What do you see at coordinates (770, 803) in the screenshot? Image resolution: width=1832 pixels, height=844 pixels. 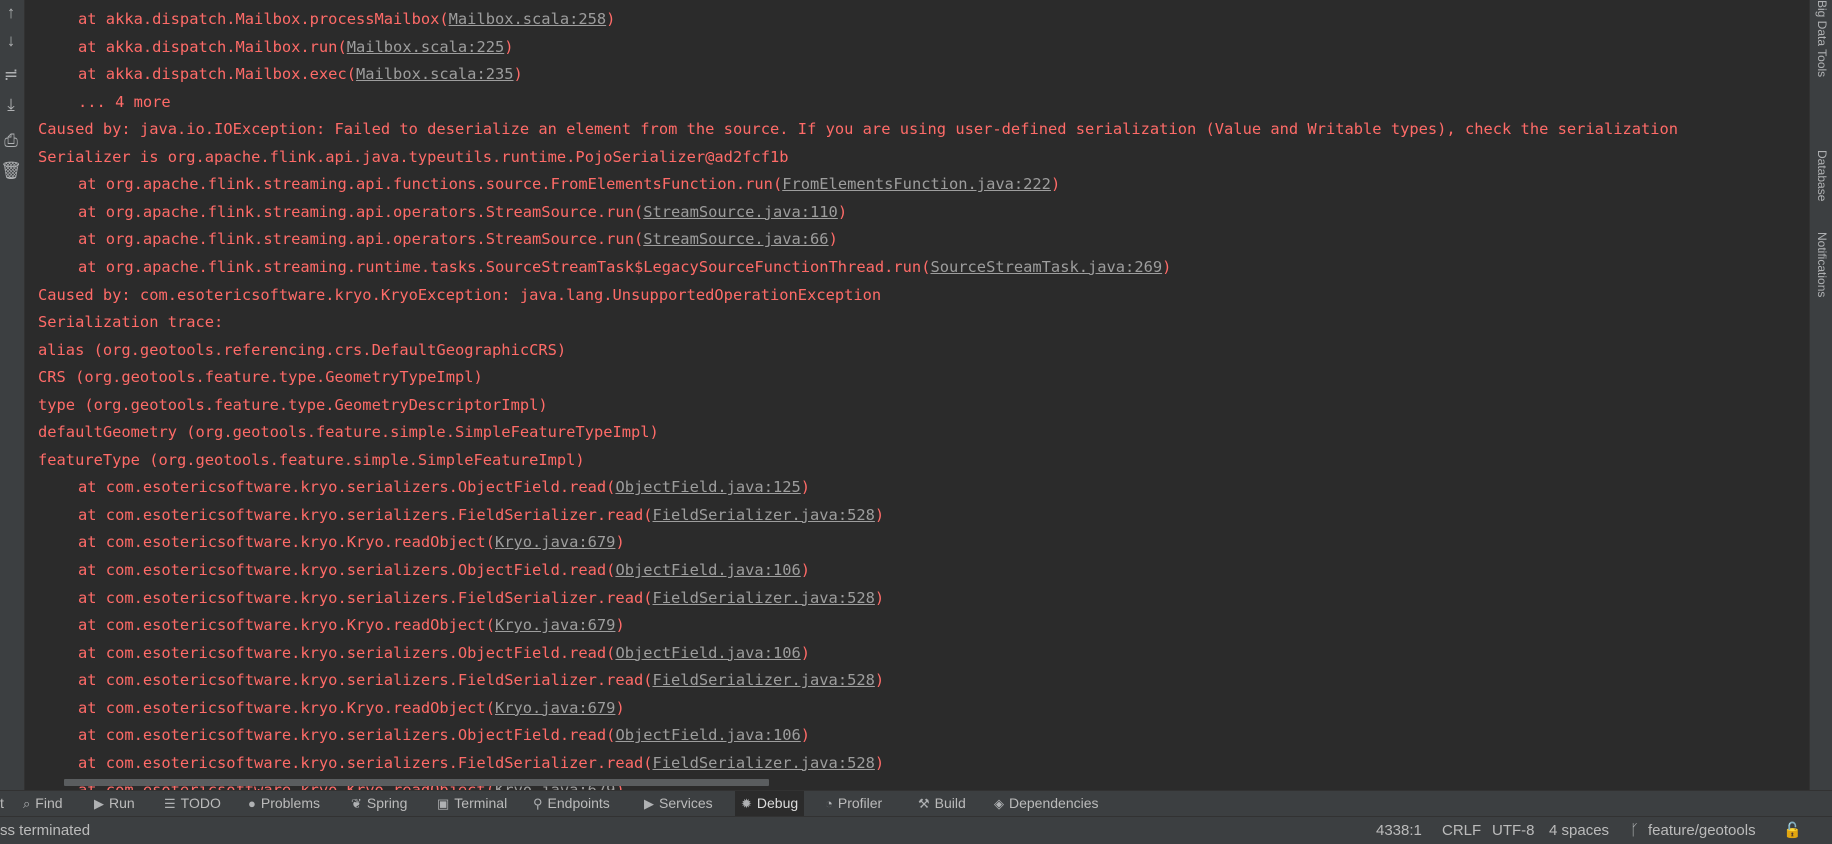 I see `tool-window-debug: ✹ Debug` at bounding box center [770, 803].